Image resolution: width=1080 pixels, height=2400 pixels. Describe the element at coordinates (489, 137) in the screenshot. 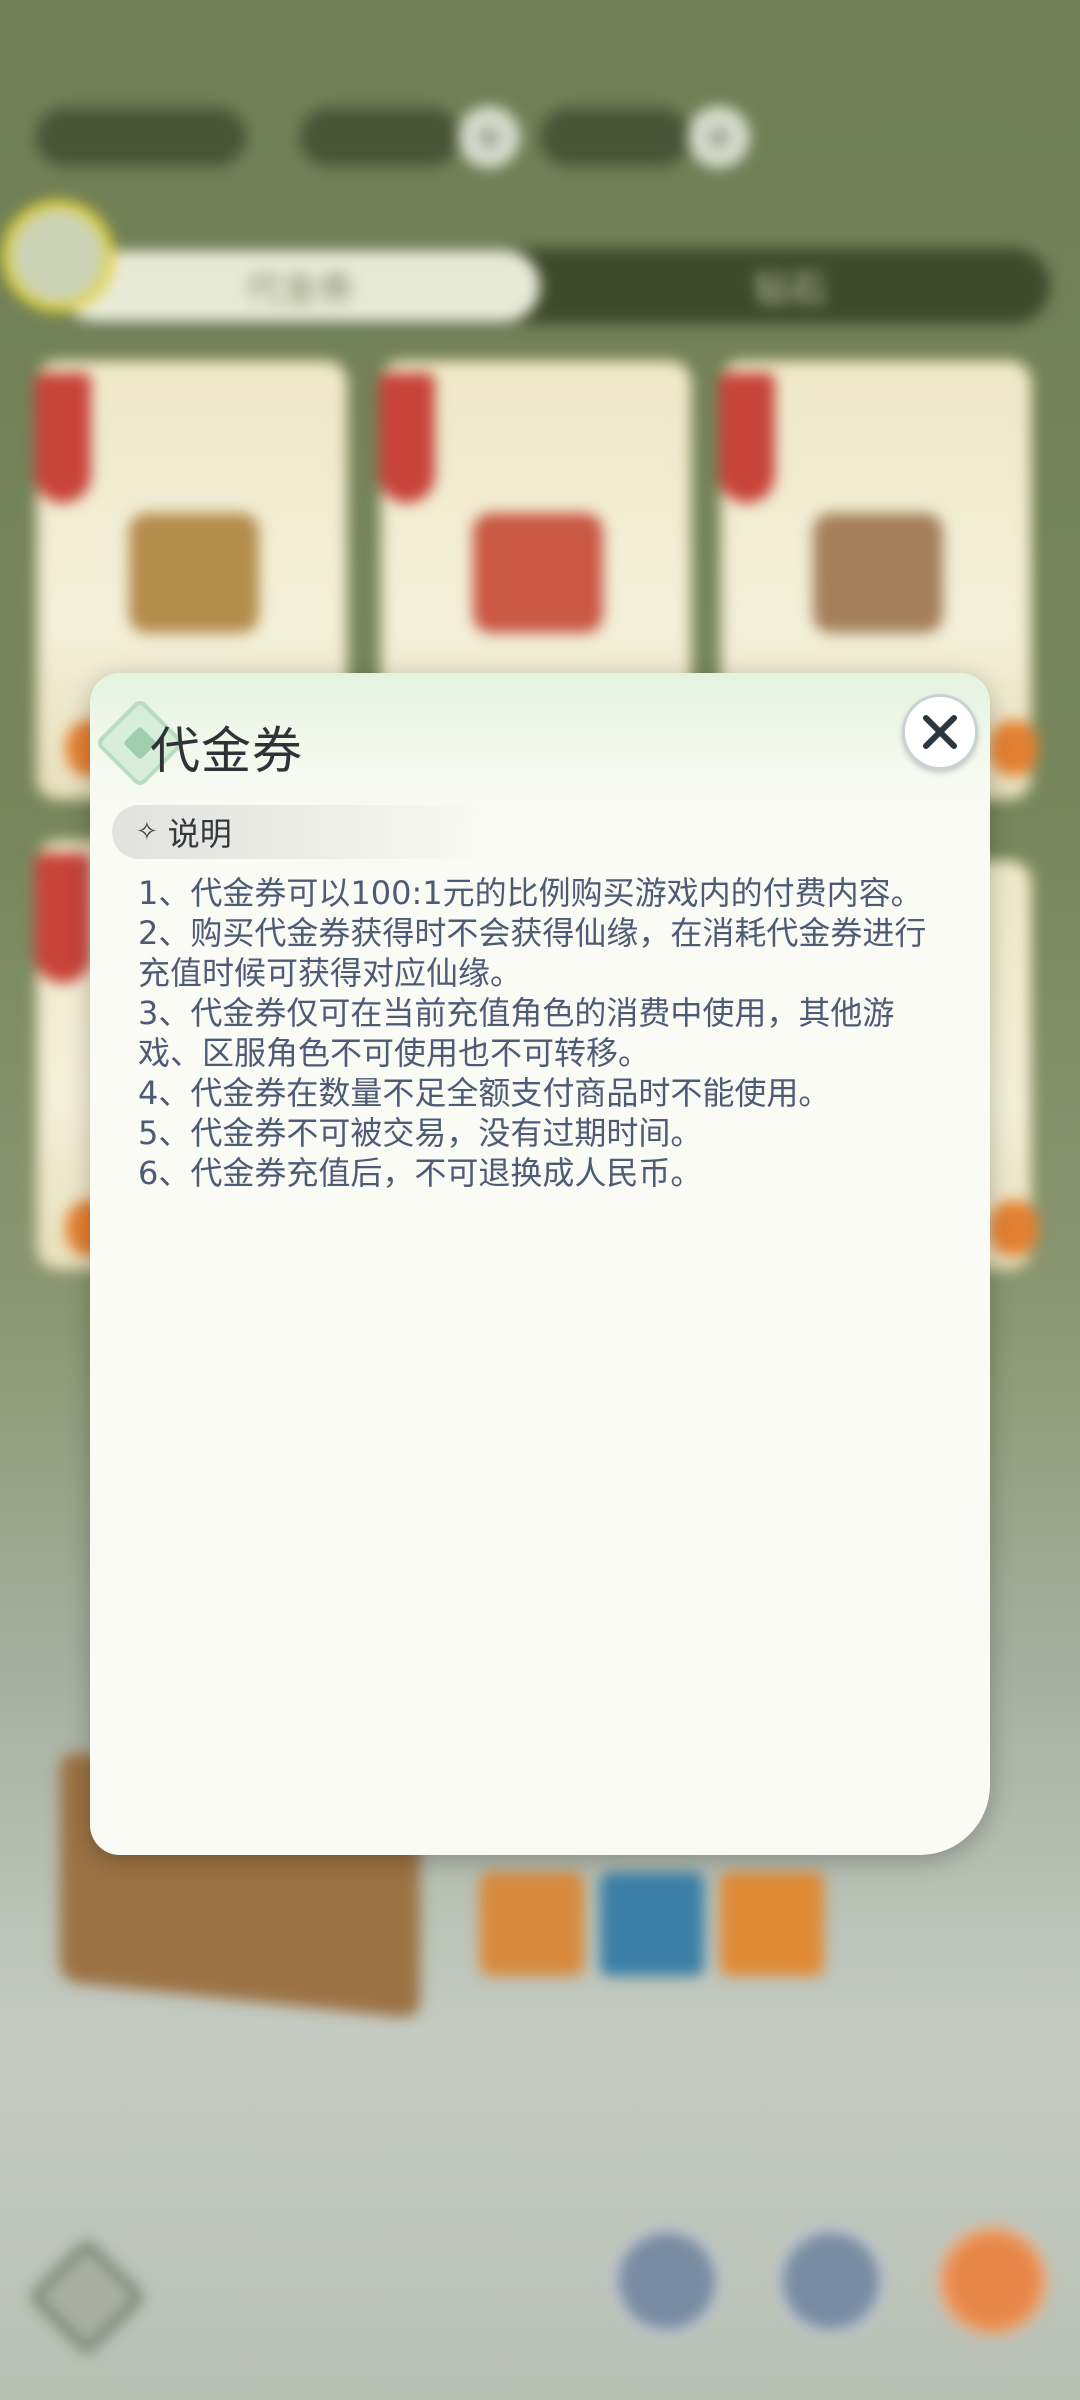

I see `add-currency-1-button: +` at that location.